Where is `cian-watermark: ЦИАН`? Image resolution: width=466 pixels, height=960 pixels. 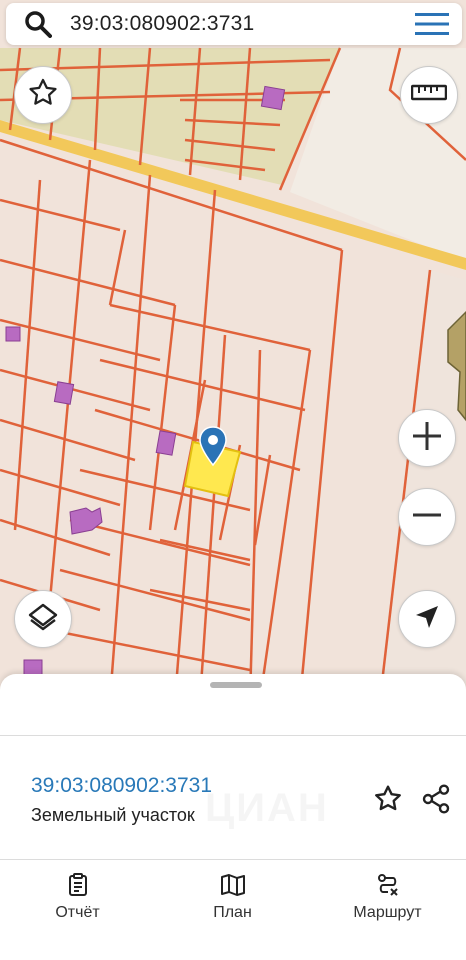 cian-watermark: ЦИАН is located at coordinates (267, 808).